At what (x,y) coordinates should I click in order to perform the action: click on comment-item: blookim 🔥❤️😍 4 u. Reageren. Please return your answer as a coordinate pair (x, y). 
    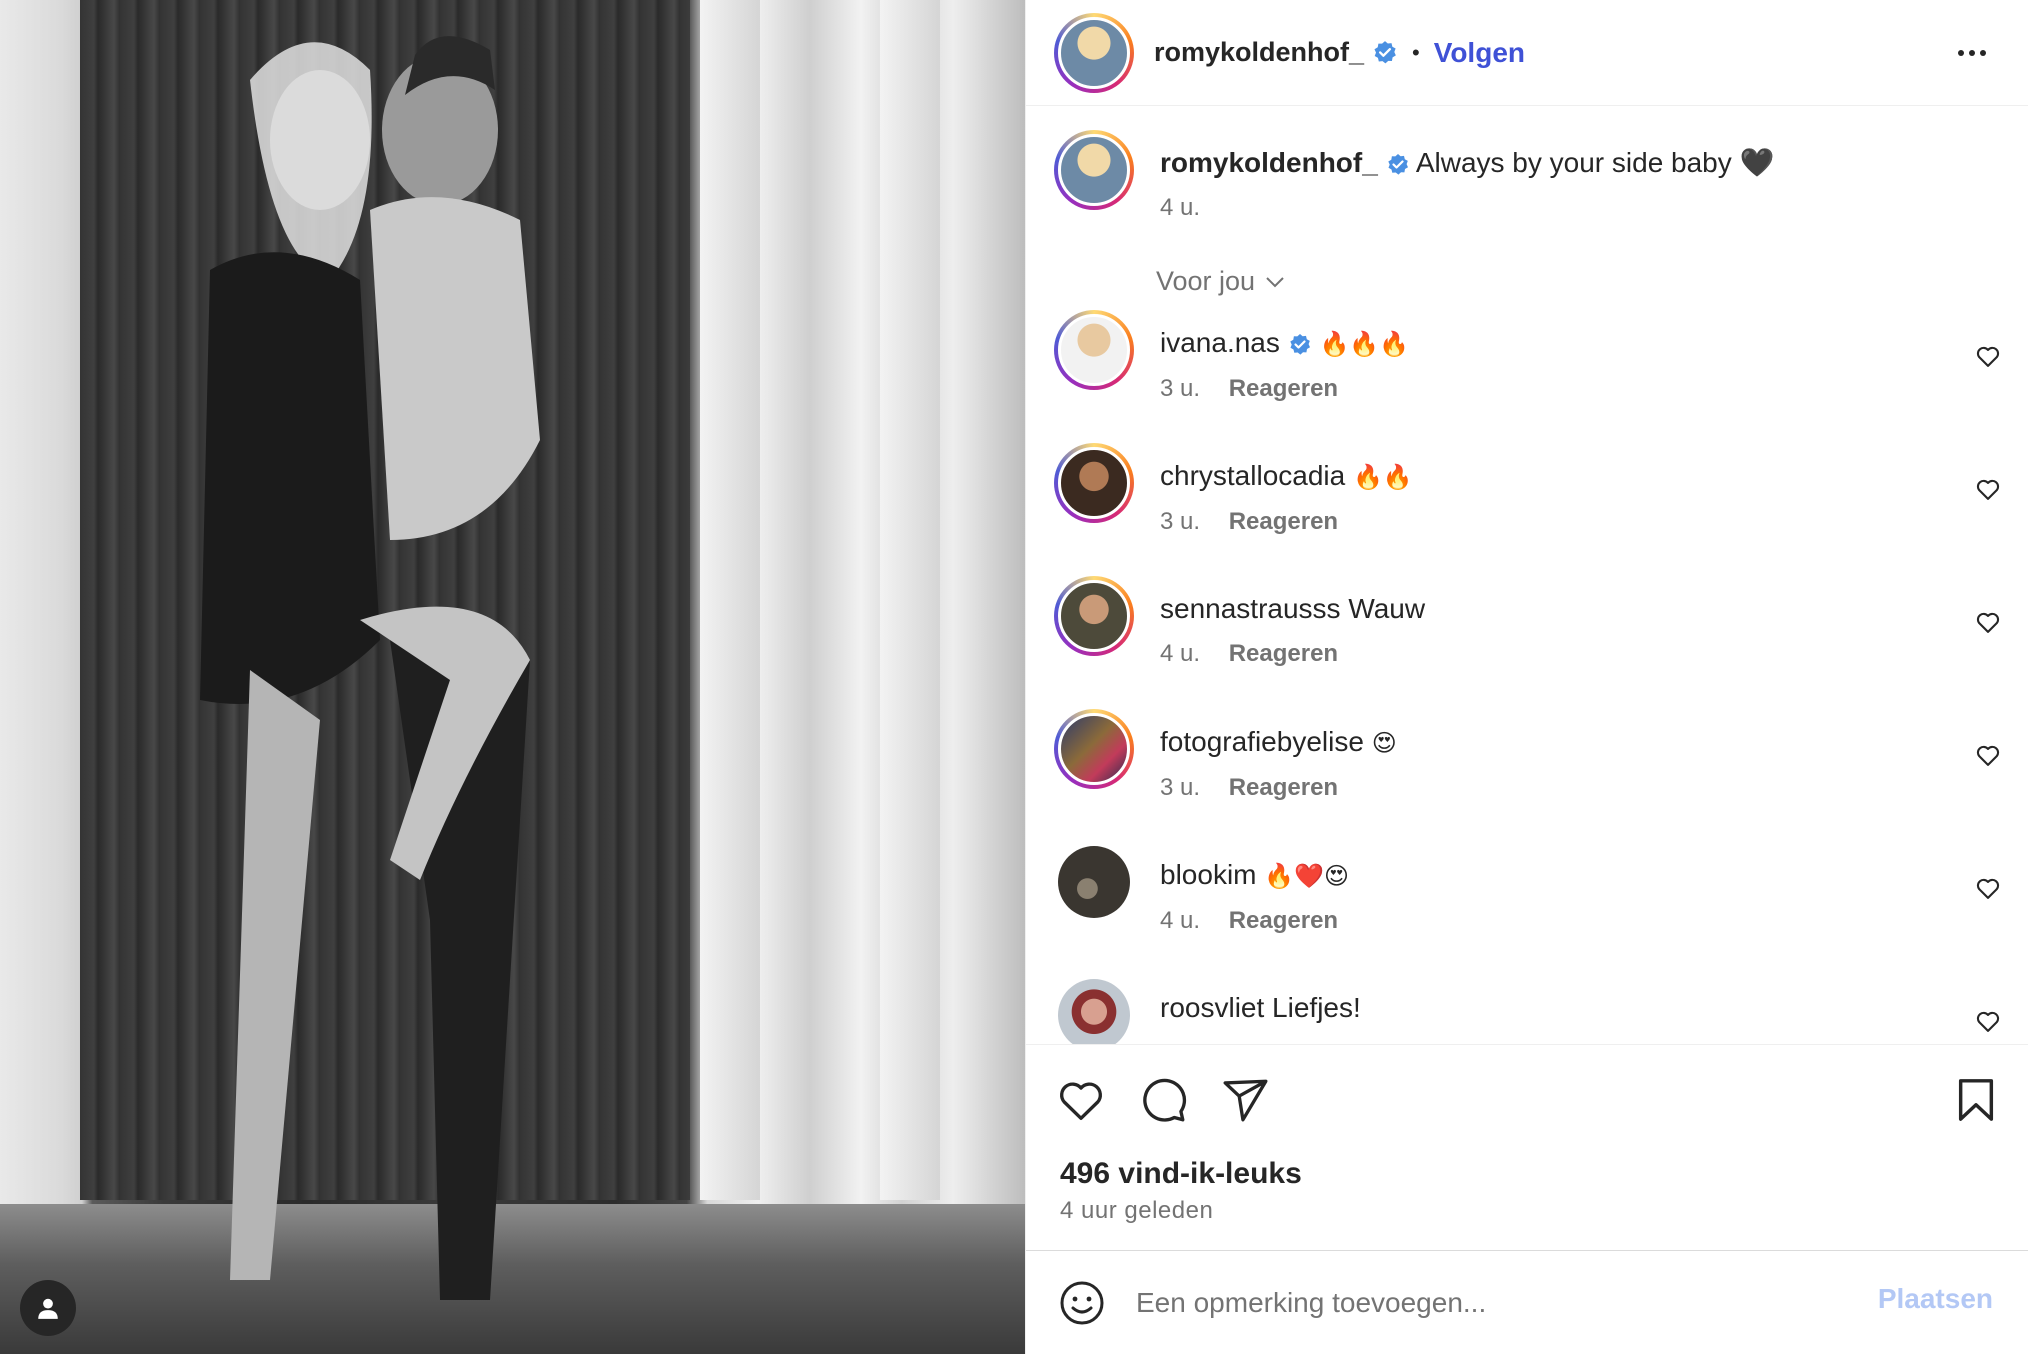
    Looking at the image, I should click on (1534, 888).